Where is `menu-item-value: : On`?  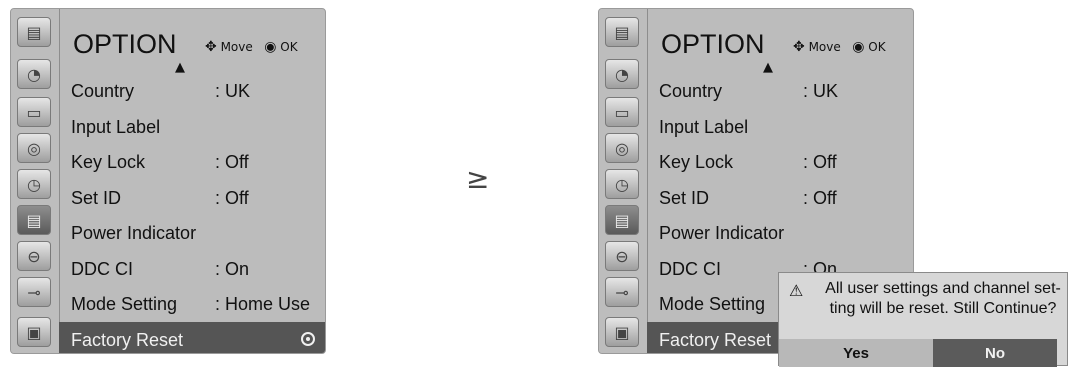 menu-item-value: : On is located at coordinates (232, 268).